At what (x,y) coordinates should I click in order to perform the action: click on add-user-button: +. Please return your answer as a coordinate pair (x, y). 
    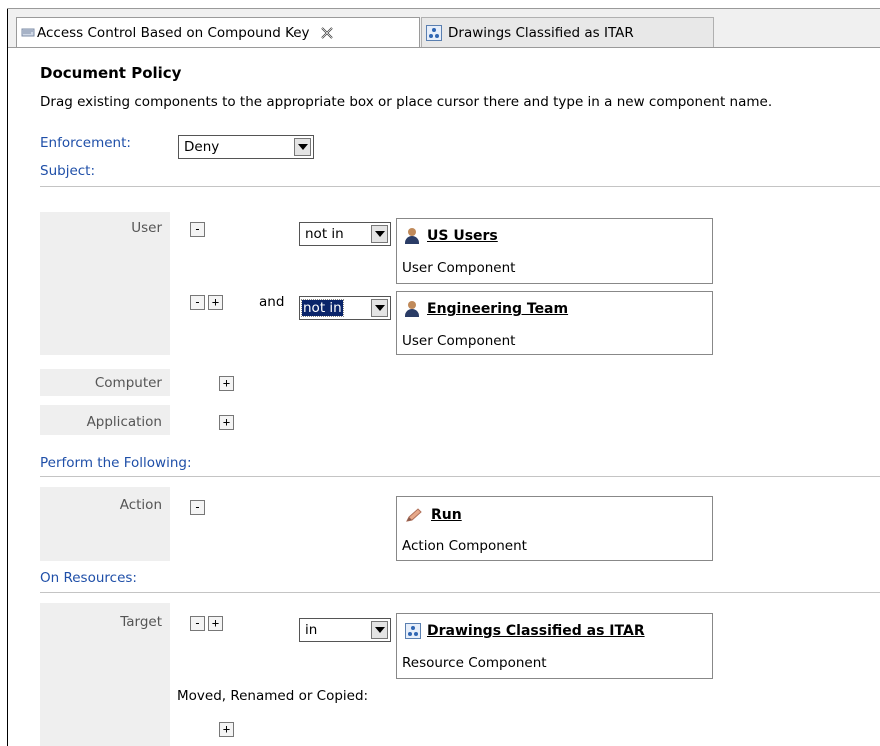
    Looking at the image, I should click on (215, 302).